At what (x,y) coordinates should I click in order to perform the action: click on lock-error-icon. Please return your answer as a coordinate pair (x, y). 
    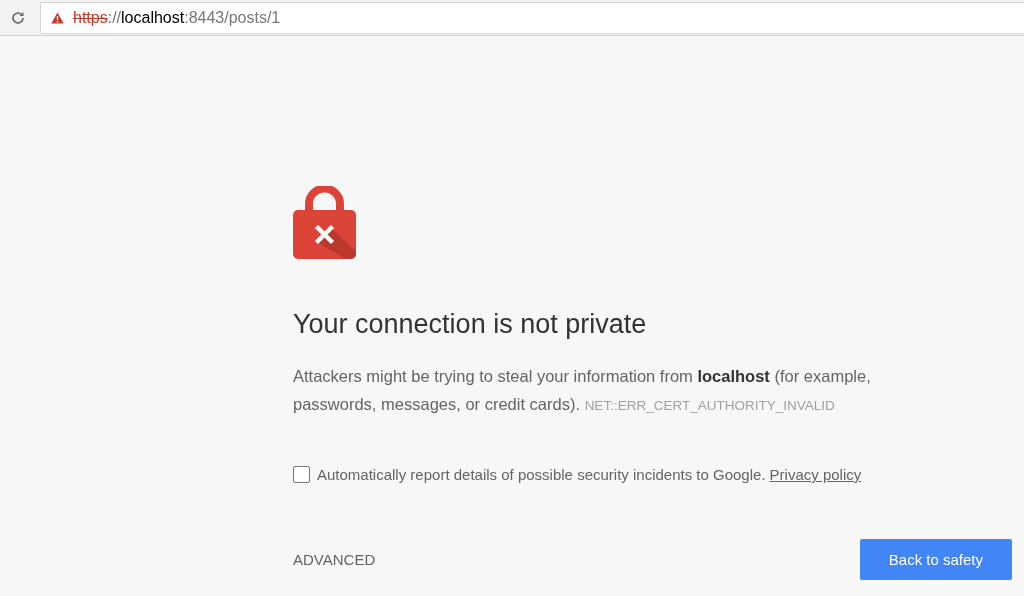
    Looking at the image, I should click on (324, 222).